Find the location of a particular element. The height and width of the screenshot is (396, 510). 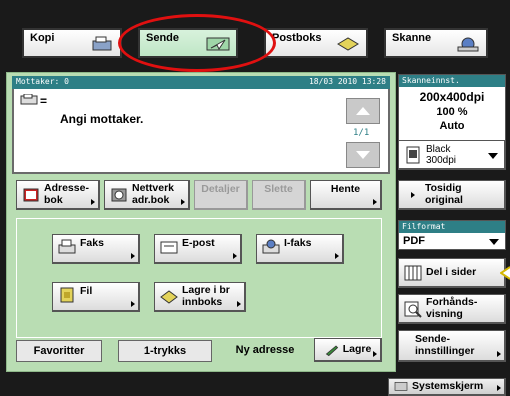

send-settings-button: Sende- innstillinger is located at coordinates (452, 346).